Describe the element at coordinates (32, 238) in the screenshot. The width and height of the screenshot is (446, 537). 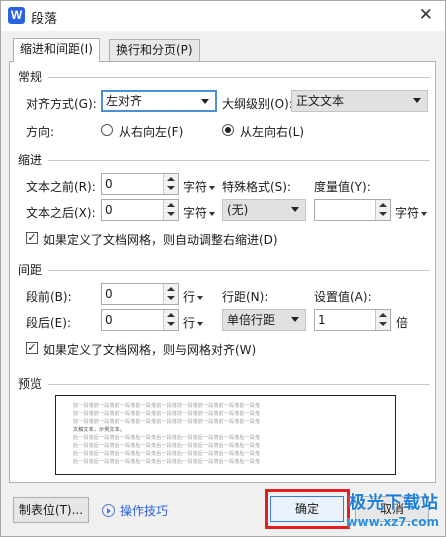
I see `auto-right-indent-checkbox: ✓` at that location.